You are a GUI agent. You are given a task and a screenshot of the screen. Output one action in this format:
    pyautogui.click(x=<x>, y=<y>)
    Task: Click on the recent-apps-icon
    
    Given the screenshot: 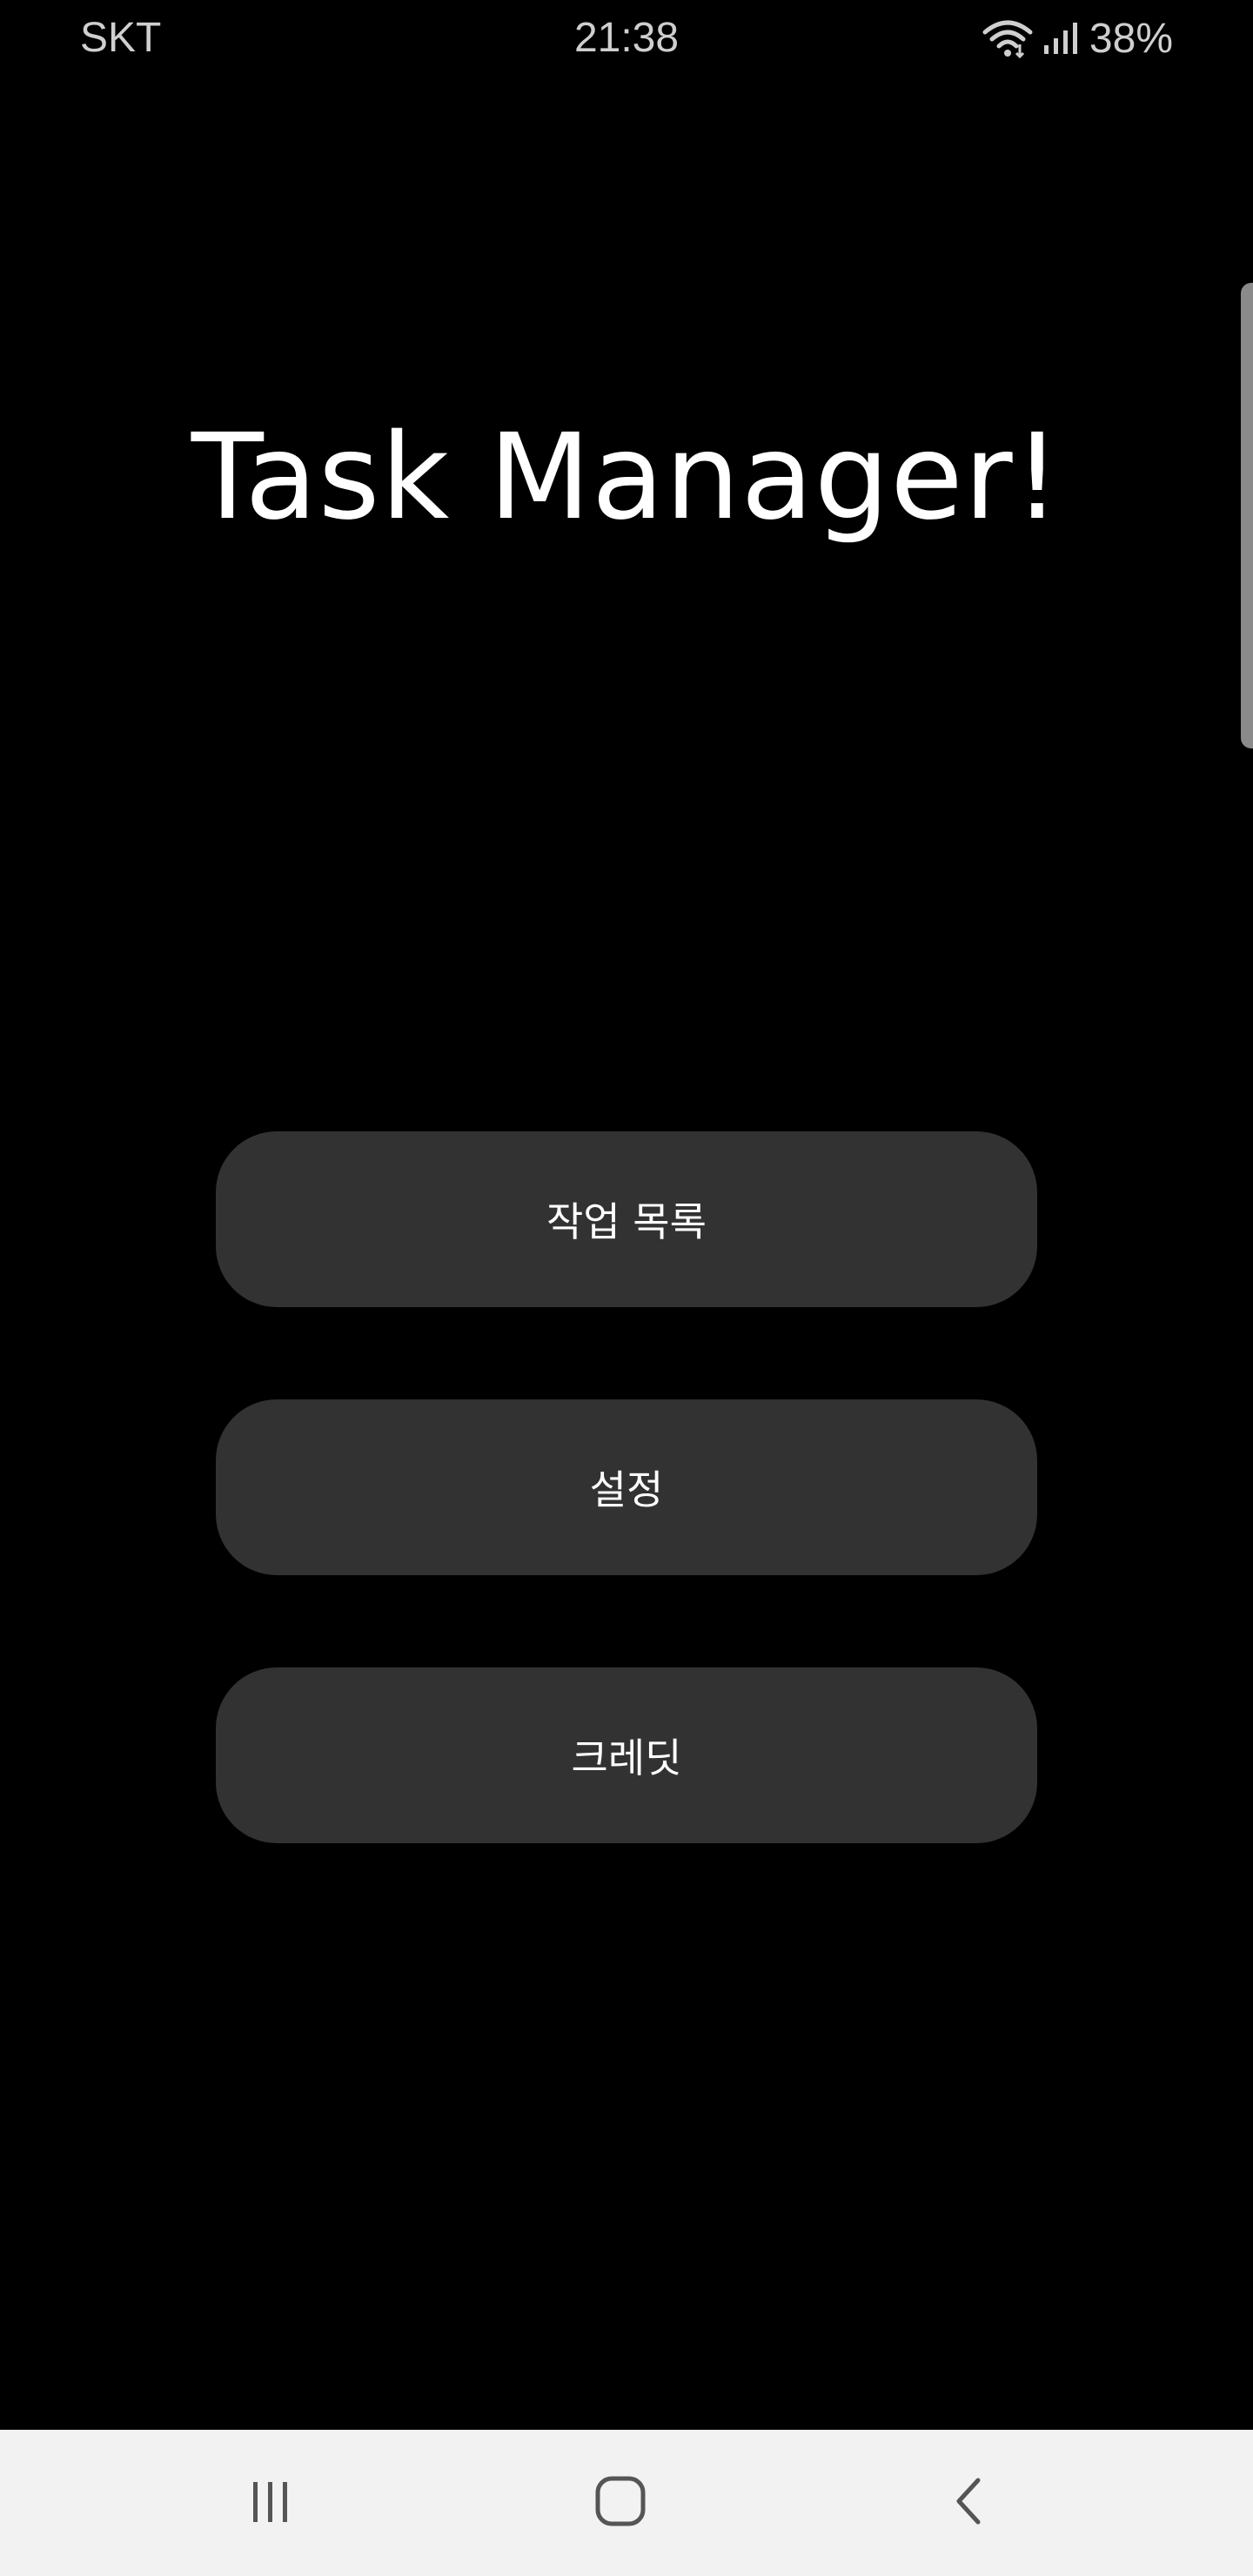 What is the action you would take?
    pyautogui.click(x=271, y=2503)
    